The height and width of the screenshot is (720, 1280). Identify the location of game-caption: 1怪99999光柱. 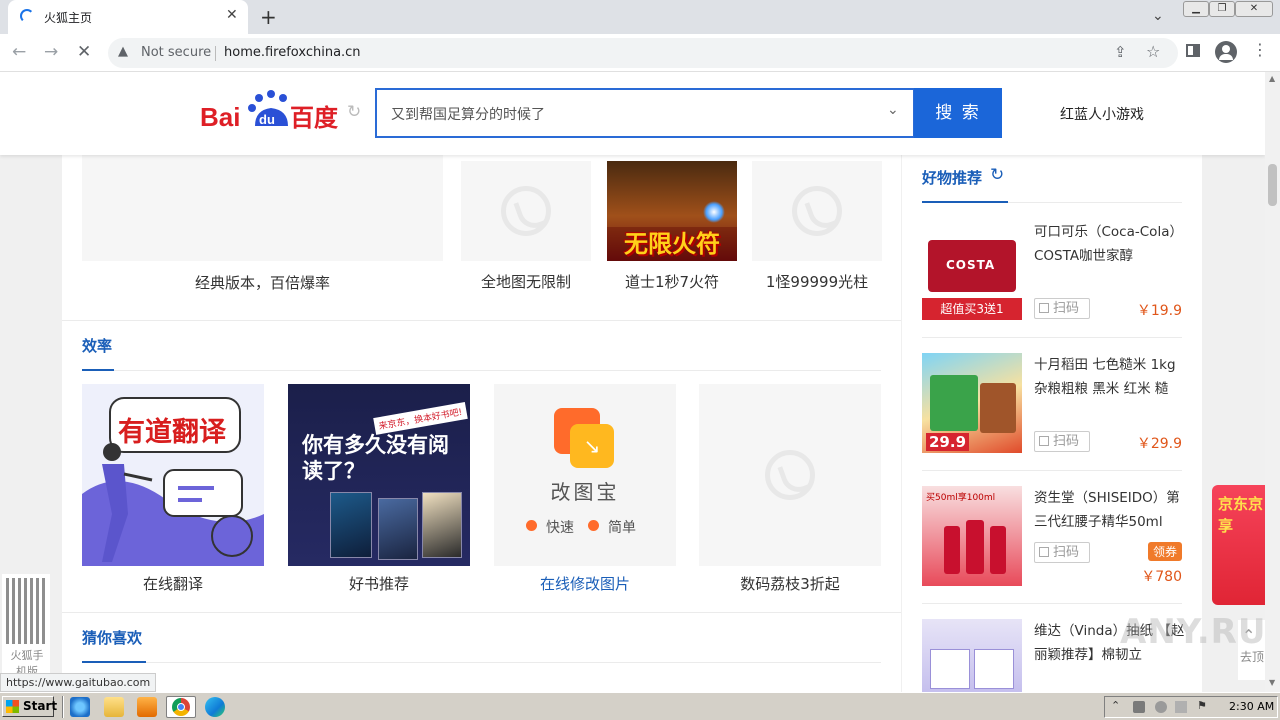
(817, 281).